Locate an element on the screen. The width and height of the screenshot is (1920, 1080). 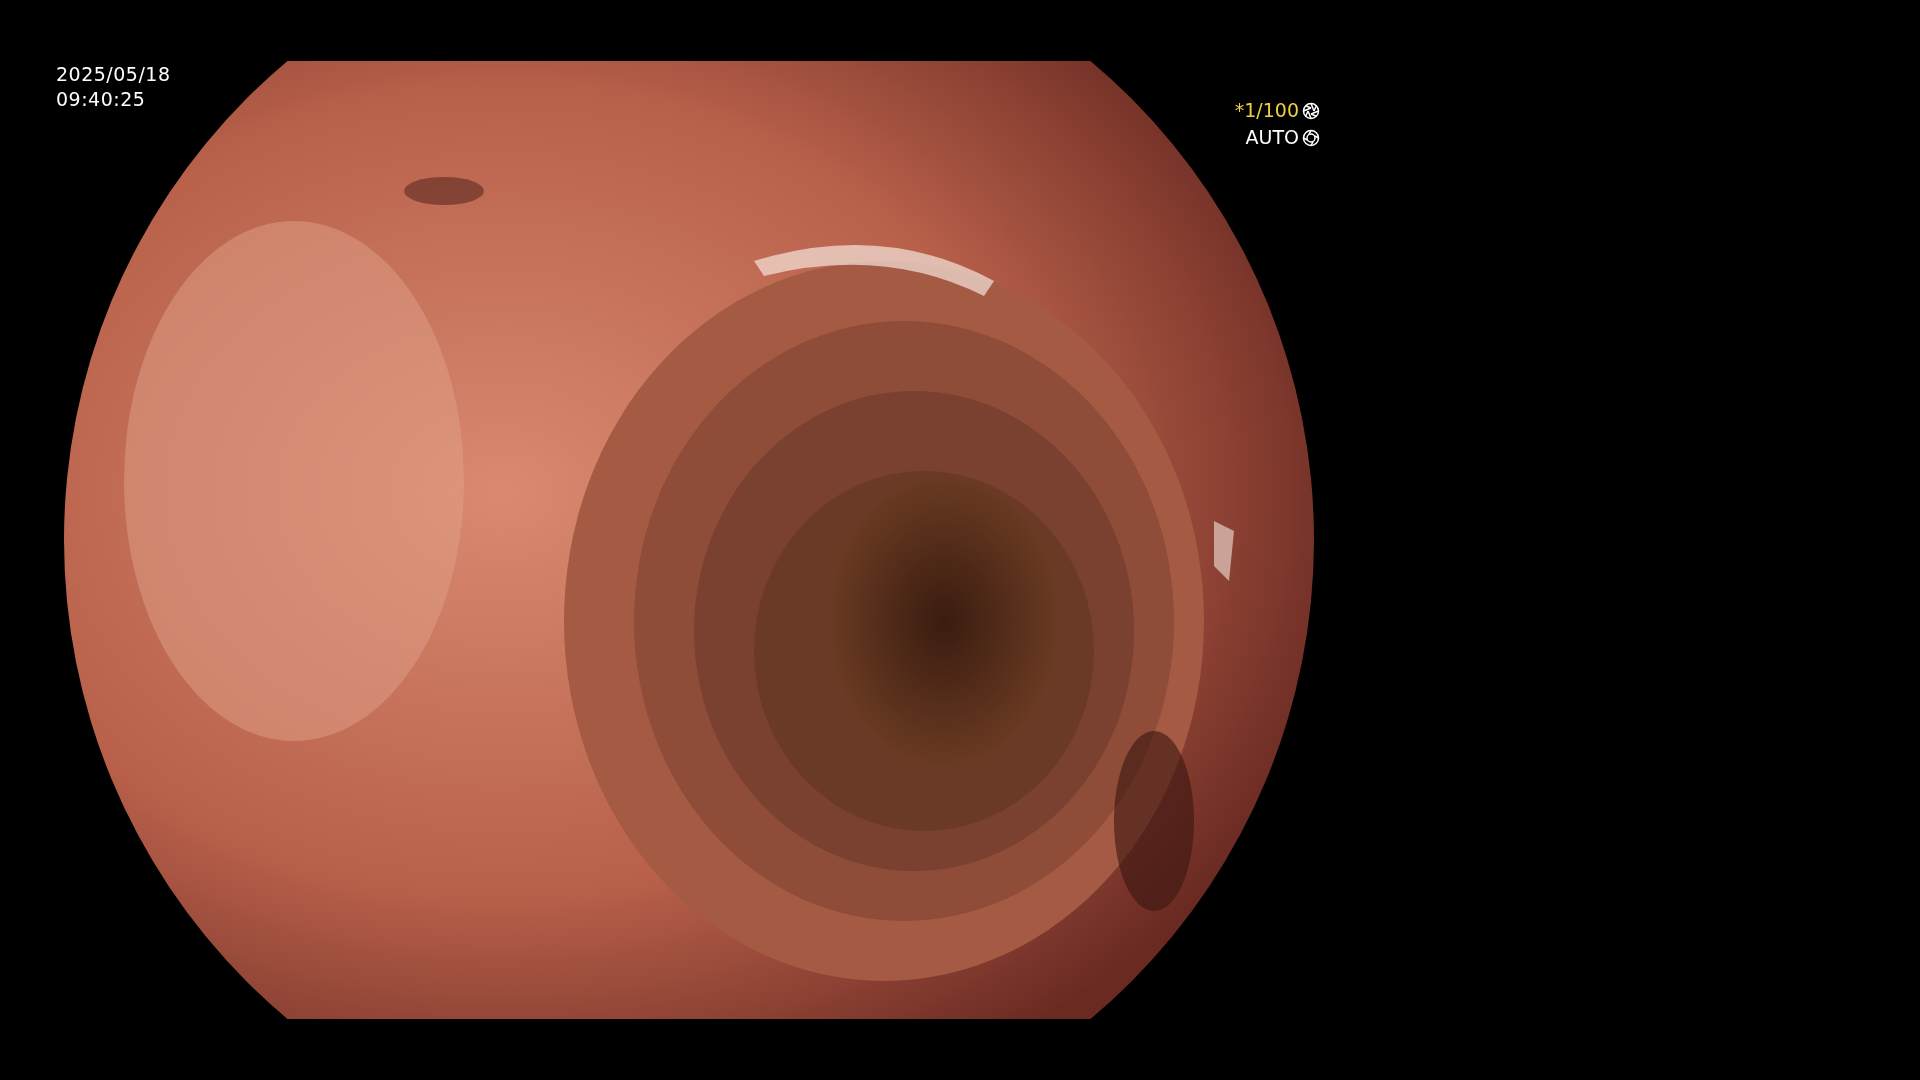
shutter-speed-text: *1/100 is located at coordinates (1266, 110).